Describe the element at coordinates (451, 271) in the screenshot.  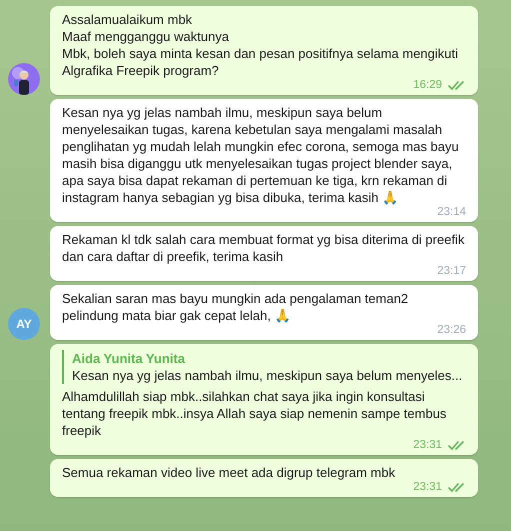
I see `message-time: 23:17` at that location.